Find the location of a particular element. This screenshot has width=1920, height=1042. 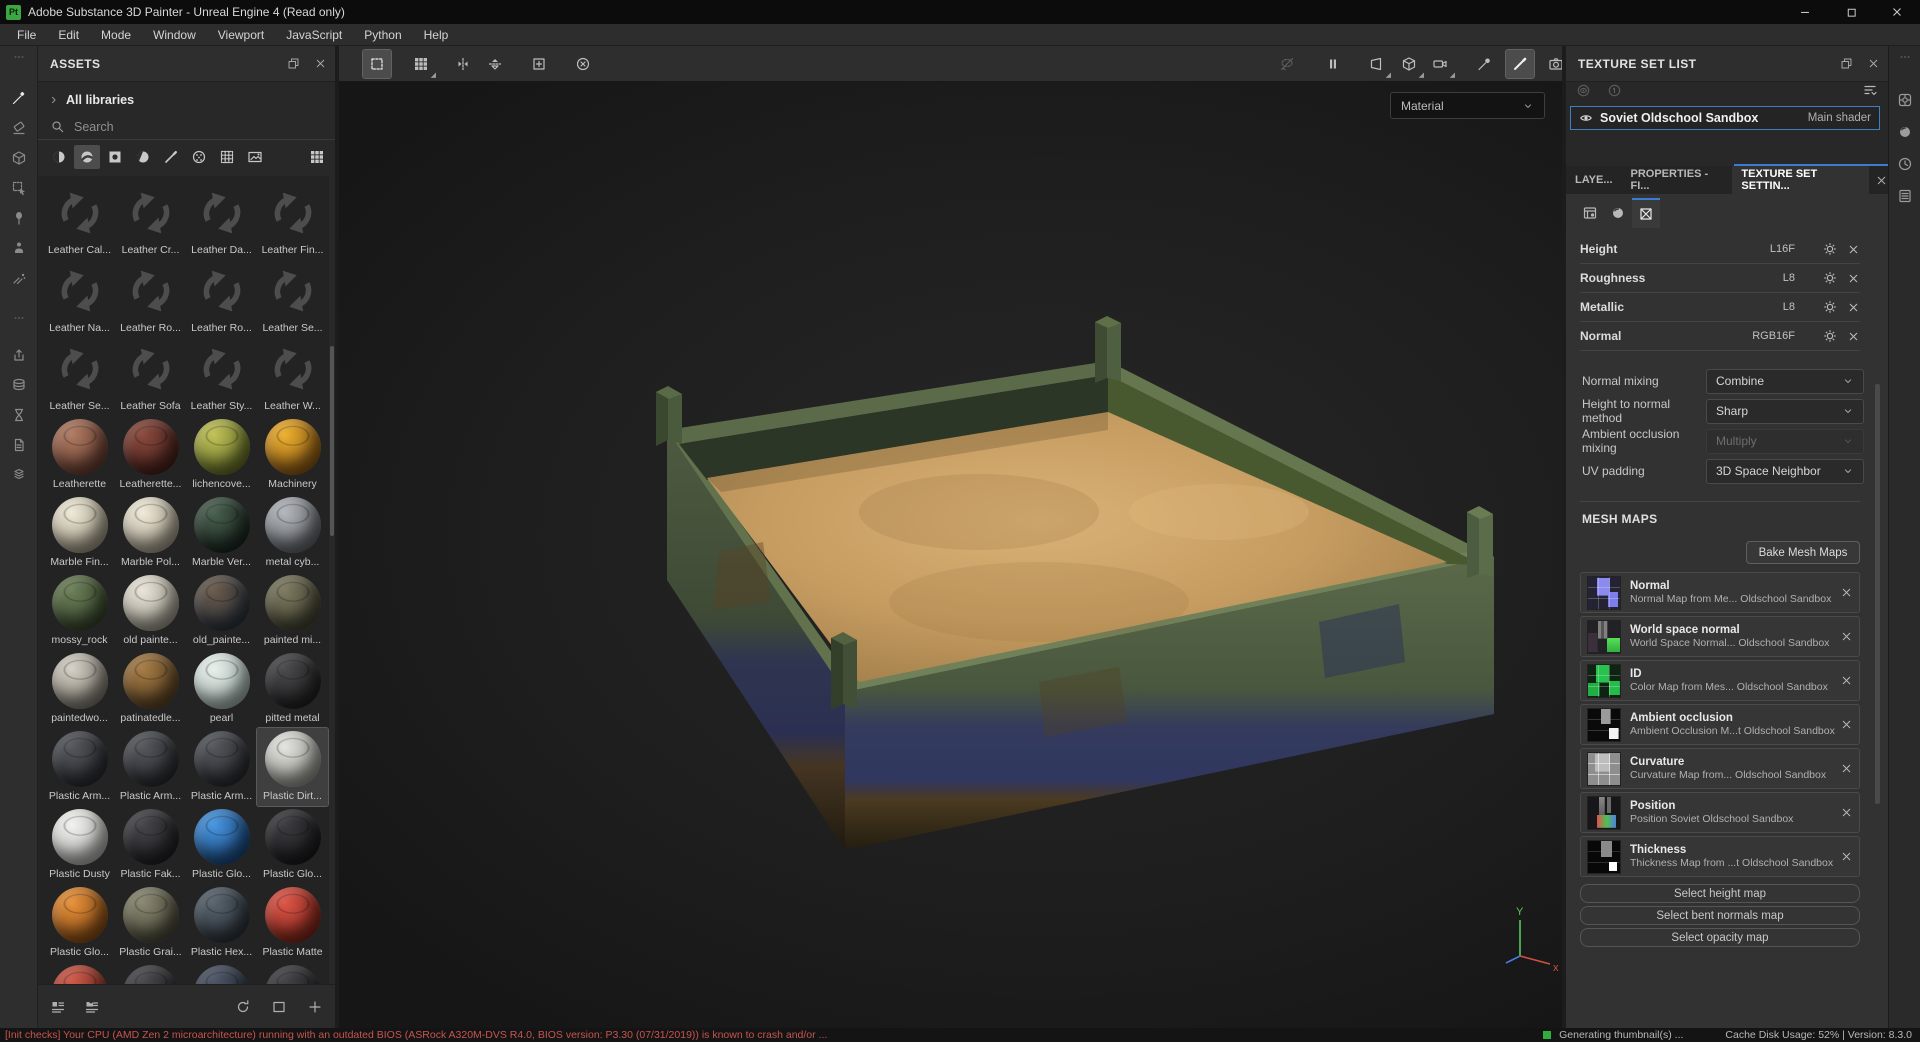

asset-item: Plastic Dusty is located at coordinates (79, 845).